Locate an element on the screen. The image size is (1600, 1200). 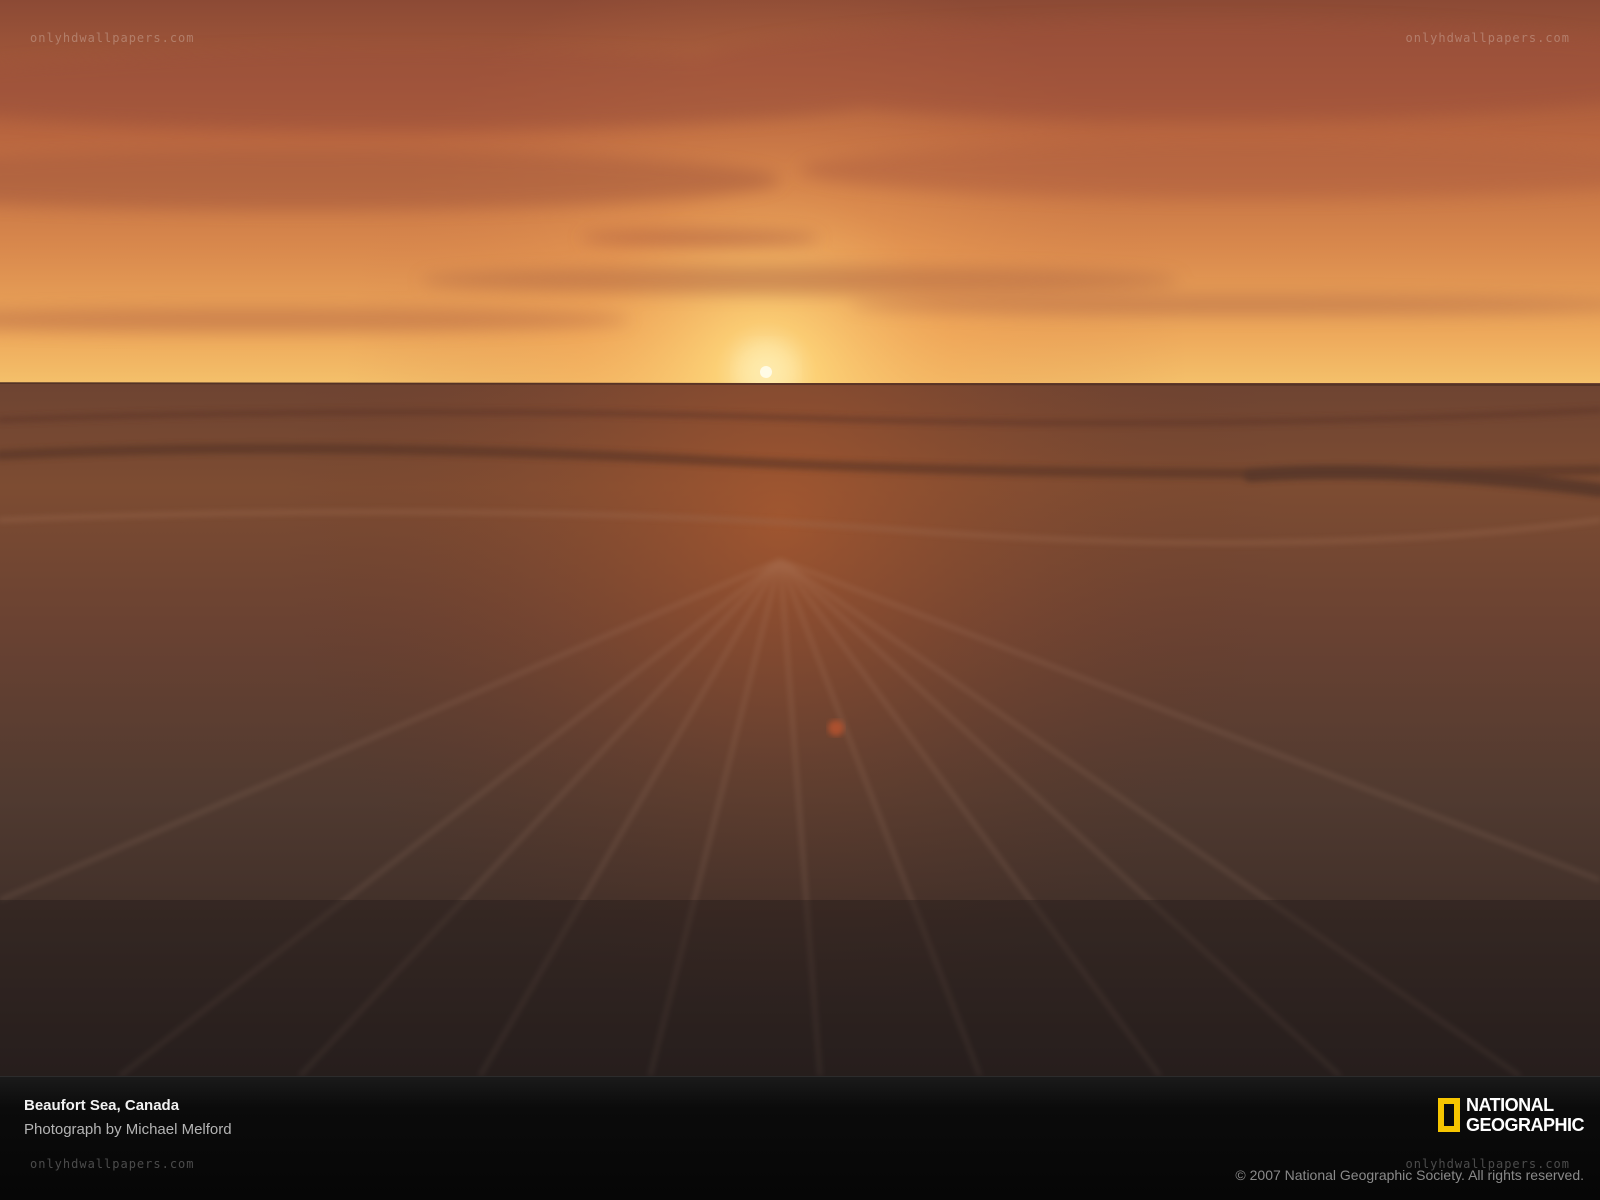
logo-line-1: NATIONAL is located at coordinates (1509, 1105).